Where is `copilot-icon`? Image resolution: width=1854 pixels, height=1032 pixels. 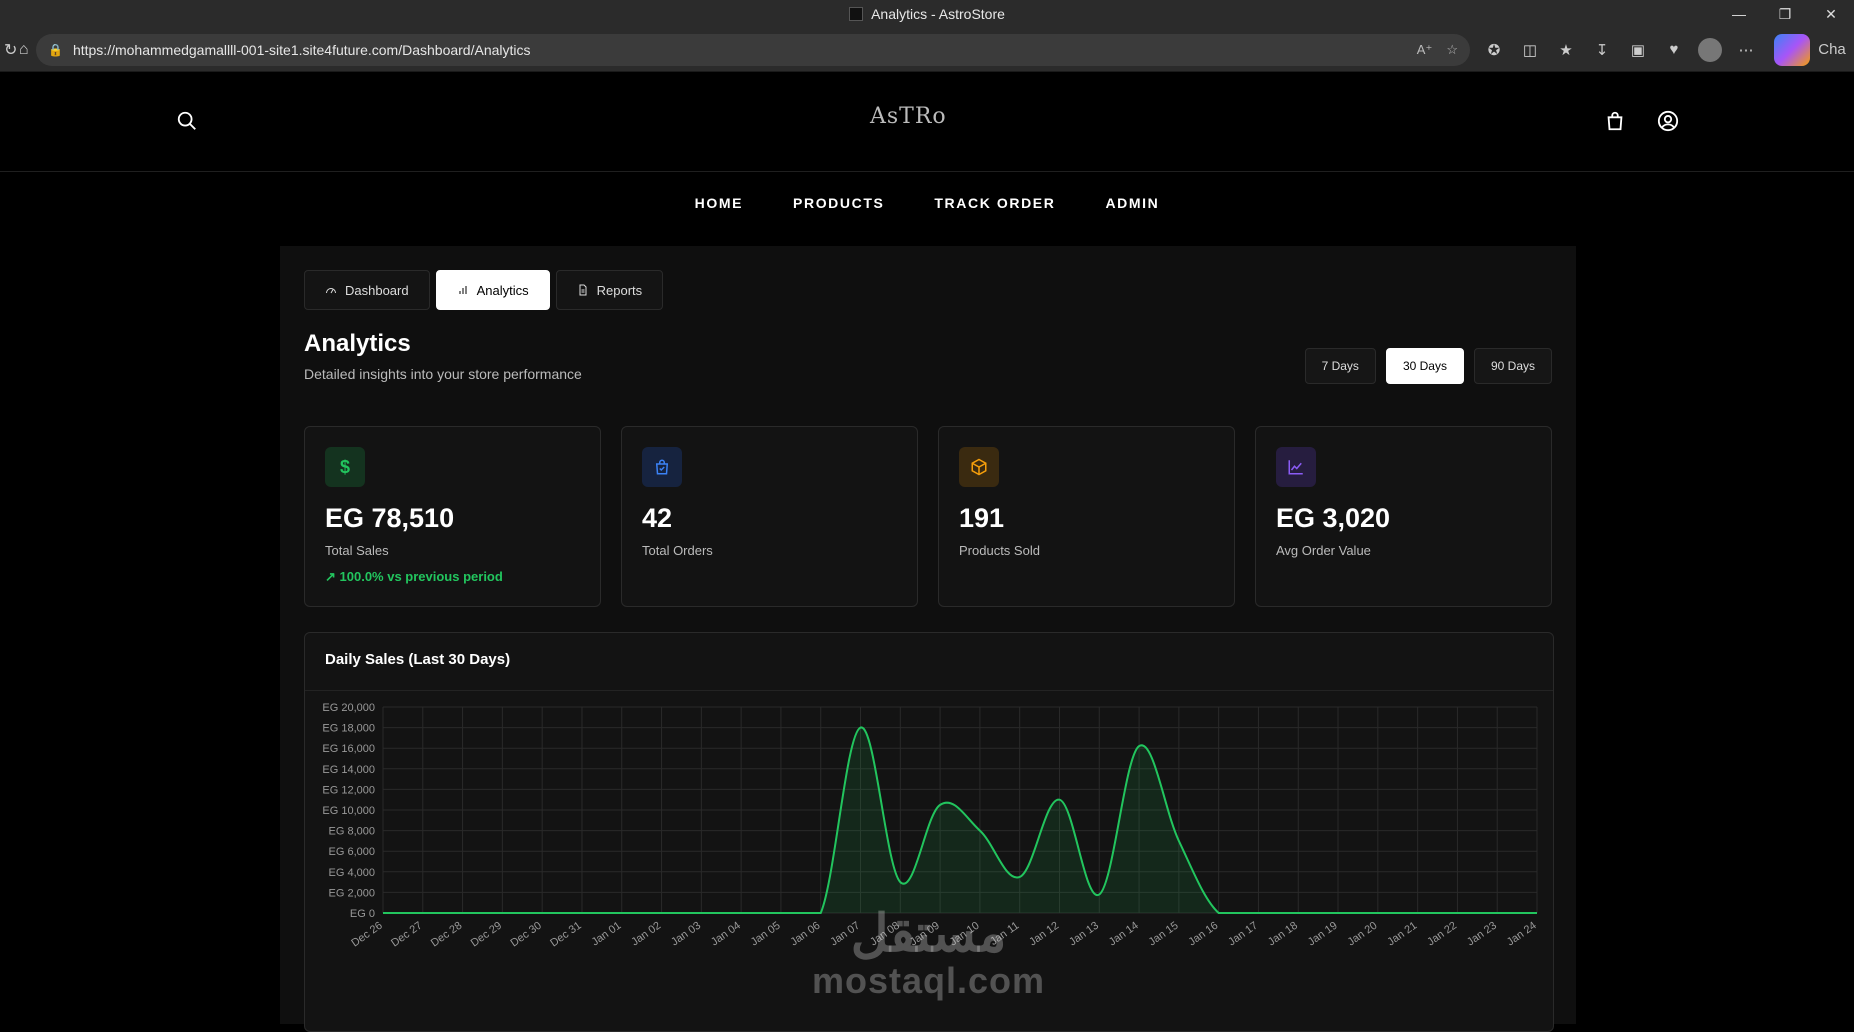
copilot-icon is located at coordinates (1792, 49).